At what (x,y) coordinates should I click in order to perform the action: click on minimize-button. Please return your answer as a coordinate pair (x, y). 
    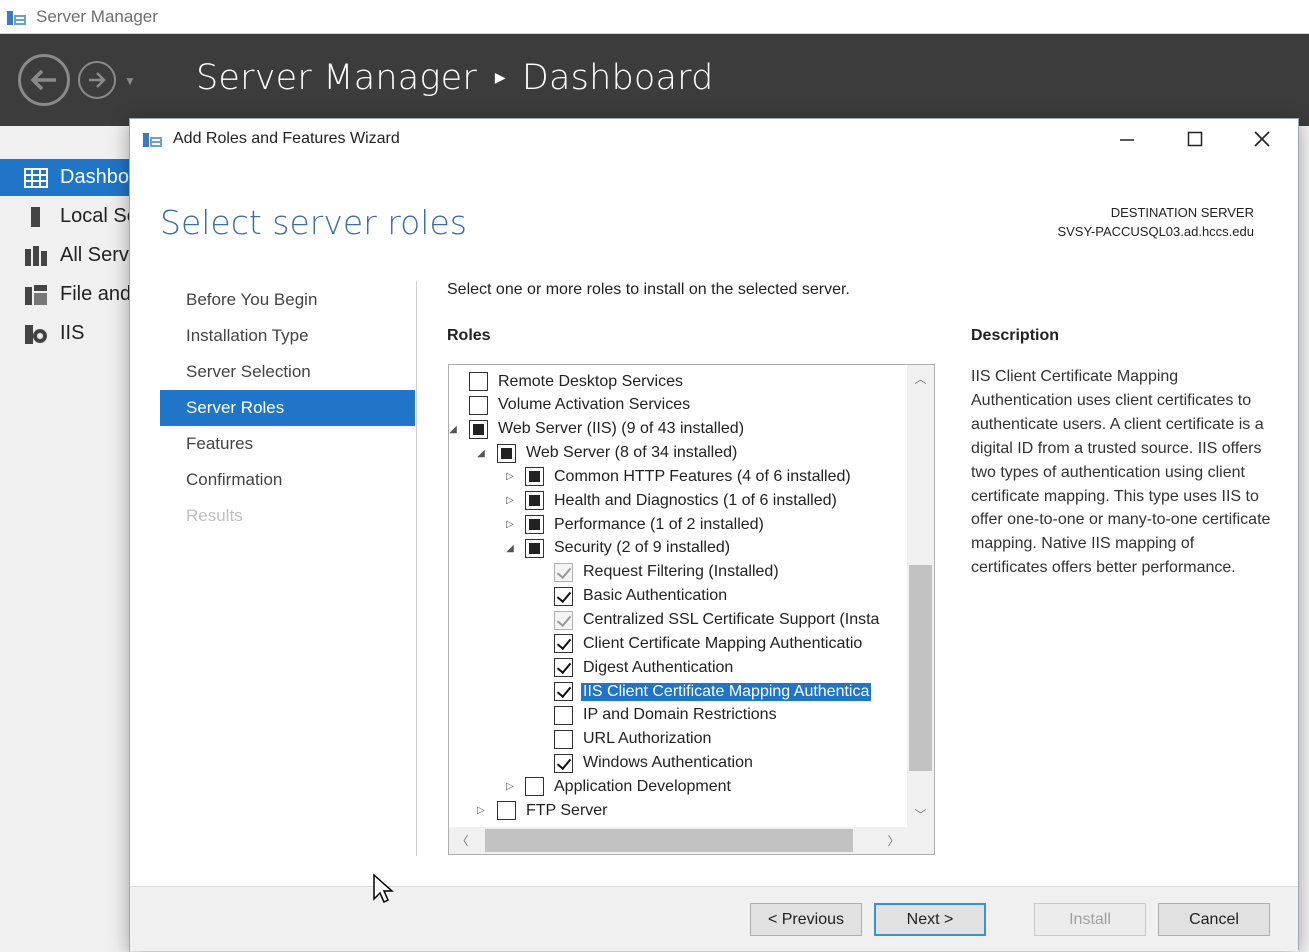
    Looking at the image, I should click on (1127, 139).